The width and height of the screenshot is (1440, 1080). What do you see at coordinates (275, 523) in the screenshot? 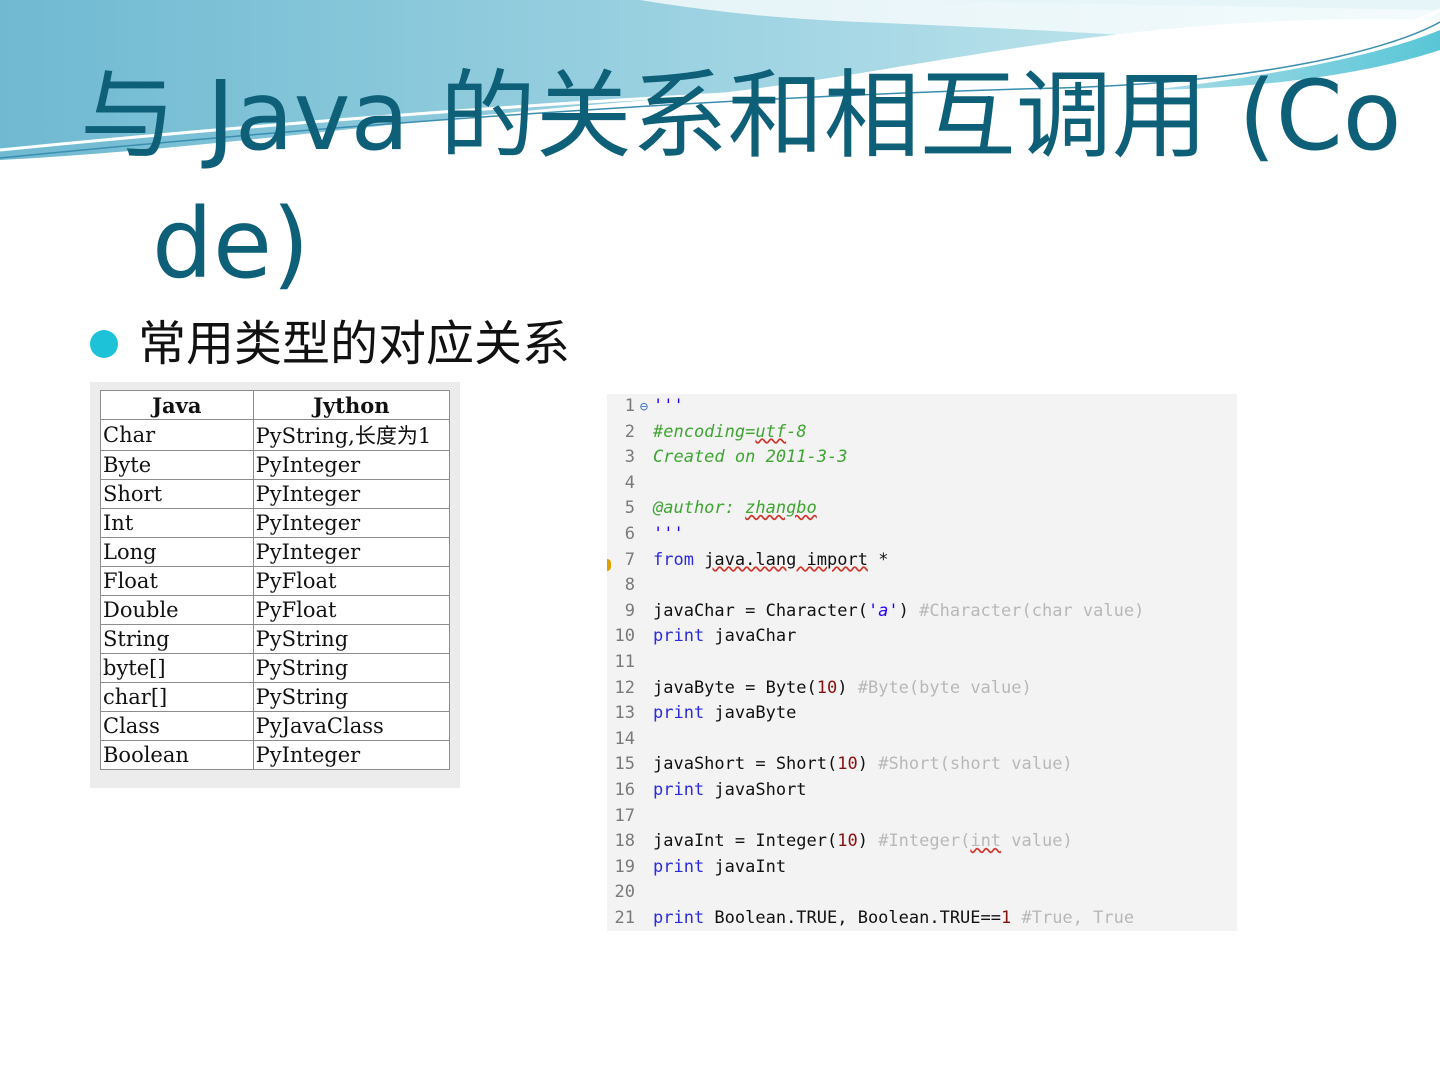
I see `table-row: Int PyInteger` at bounding box center [275, 523].